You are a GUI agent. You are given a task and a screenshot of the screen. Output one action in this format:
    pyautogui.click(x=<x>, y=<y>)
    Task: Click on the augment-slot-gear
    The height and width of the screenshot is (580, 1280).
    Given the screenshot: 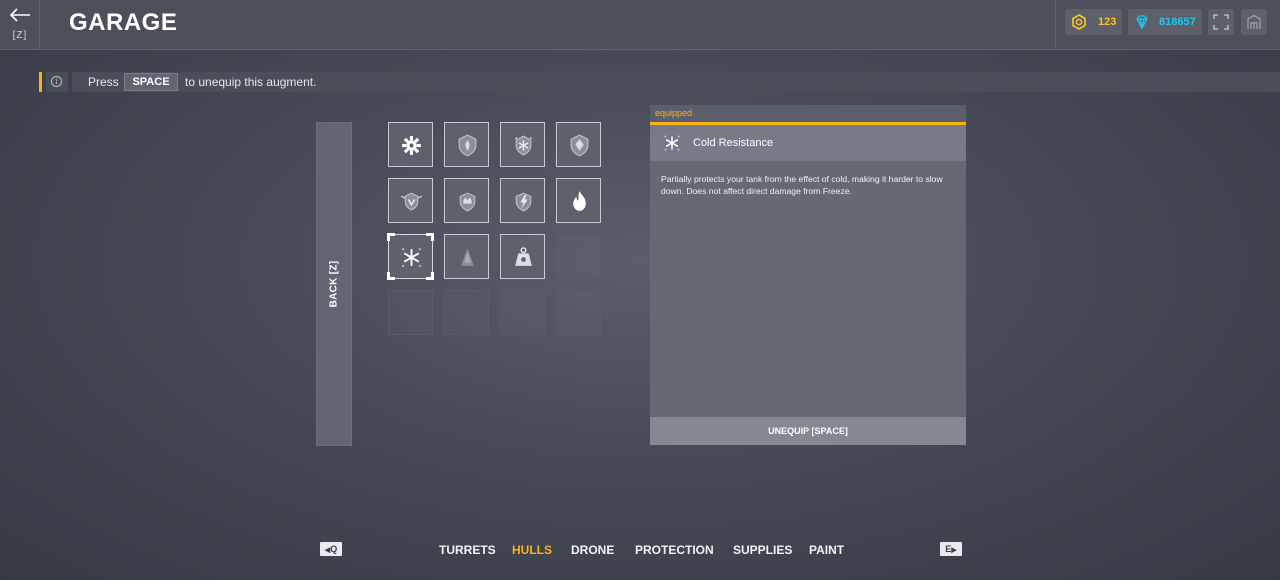 What is the action you would take?
    pyautogui.click(x=410, y=144)
    